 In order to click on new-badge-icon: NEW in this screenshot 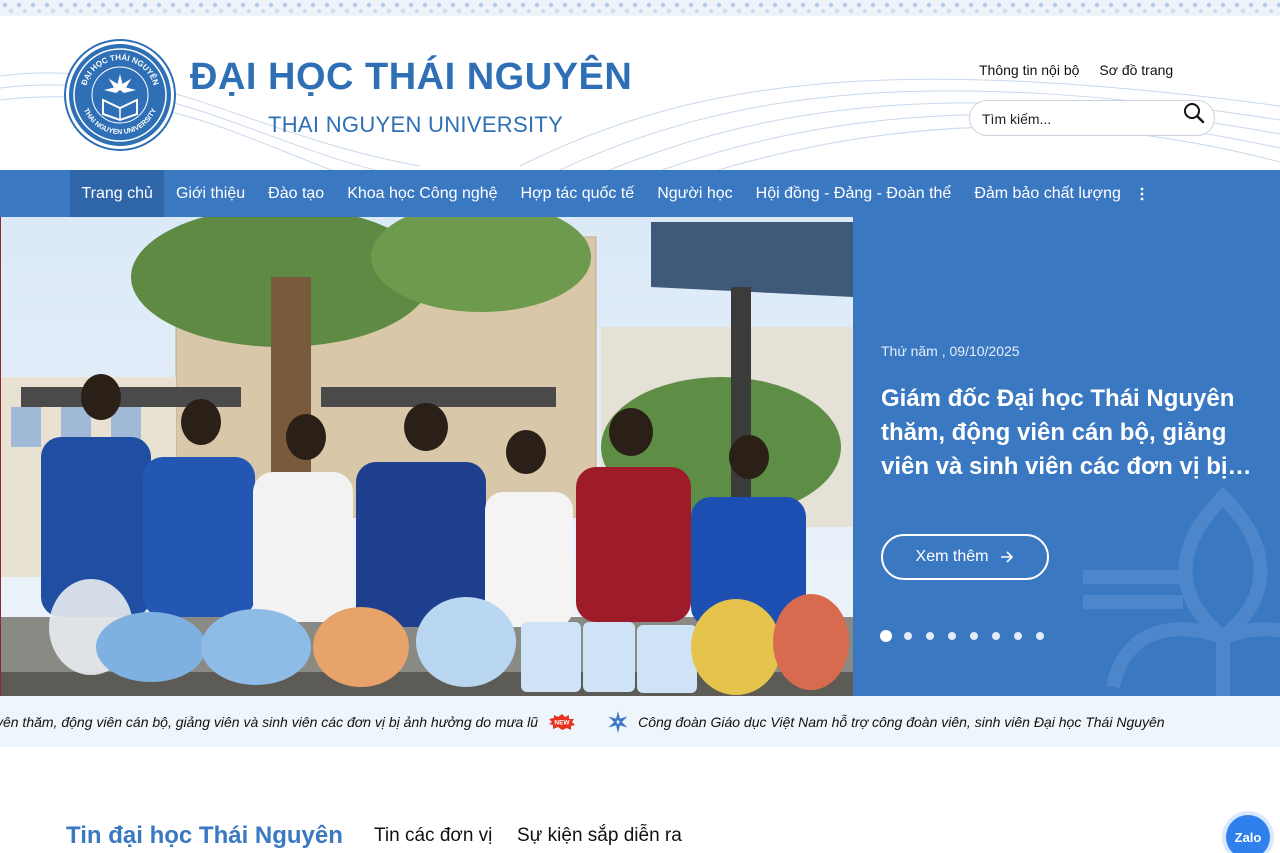, I will do `click(562, 721)`.